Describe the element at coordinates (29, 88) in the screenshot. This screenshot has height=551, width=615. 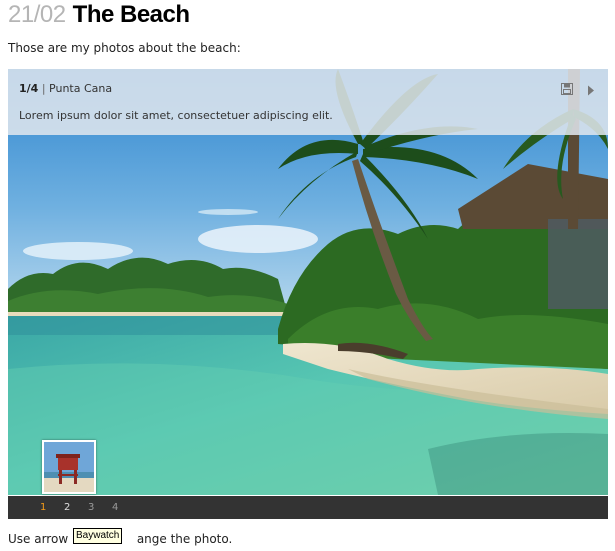
I see `photo-counter: 1/4` at that location.